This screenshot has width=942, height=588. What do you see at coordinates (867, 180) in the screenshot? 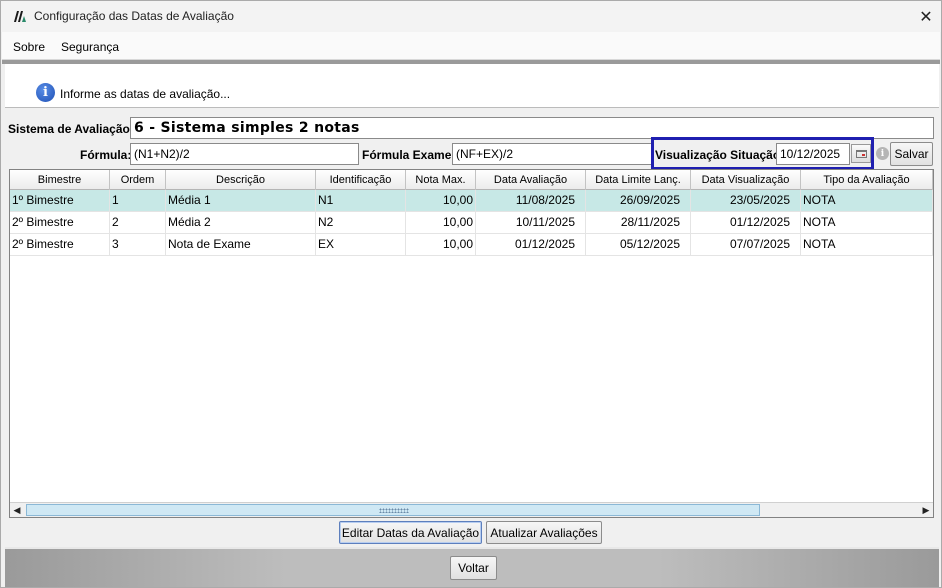
I see `col-tipo: Tipo da Avaliação` at bounding box center [867, 180].